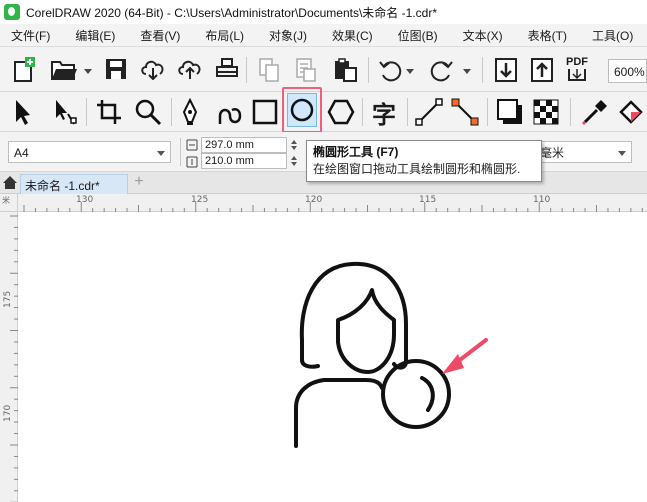 Image resolution: width=647 pixels, height=502 pixels. I want to click on cloud-upload-icon, so click(190, 69).